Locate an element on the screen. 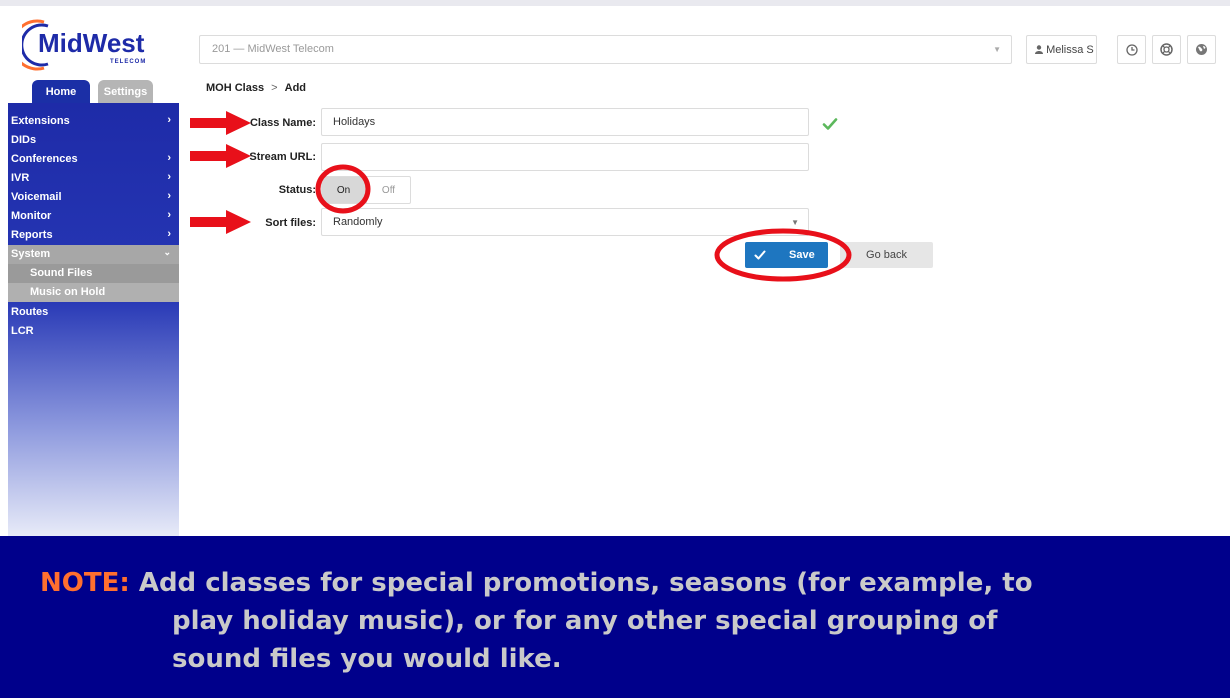 This screenshot has height=698, width=1230. chevron-down-icon: ⌄ is located at coordinates (167, 252).